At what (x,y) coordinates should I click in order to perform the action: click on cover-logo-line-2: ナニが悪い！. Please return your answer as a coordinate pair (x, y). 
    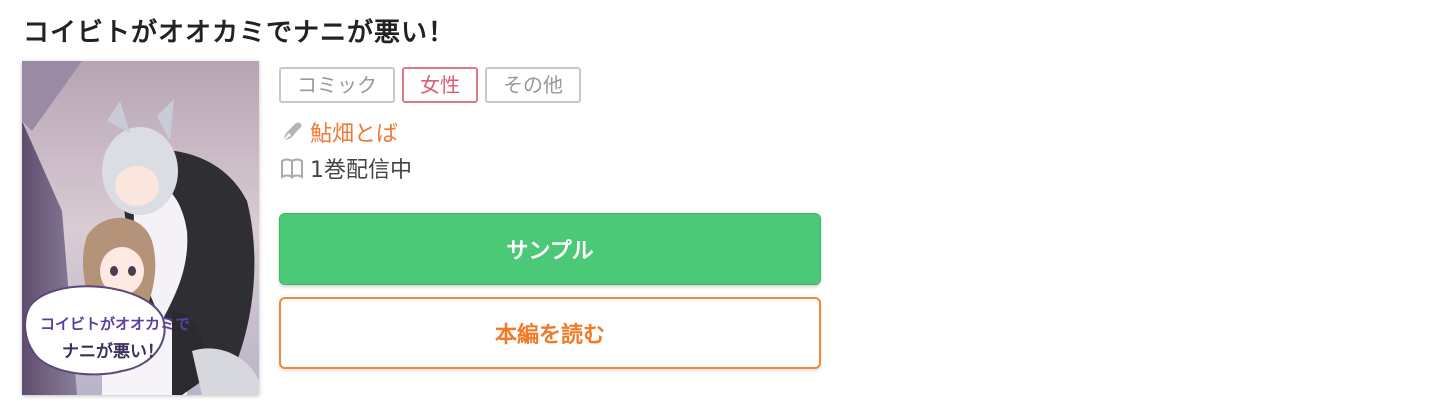
    Looking at the image, I should click on (113, 351).